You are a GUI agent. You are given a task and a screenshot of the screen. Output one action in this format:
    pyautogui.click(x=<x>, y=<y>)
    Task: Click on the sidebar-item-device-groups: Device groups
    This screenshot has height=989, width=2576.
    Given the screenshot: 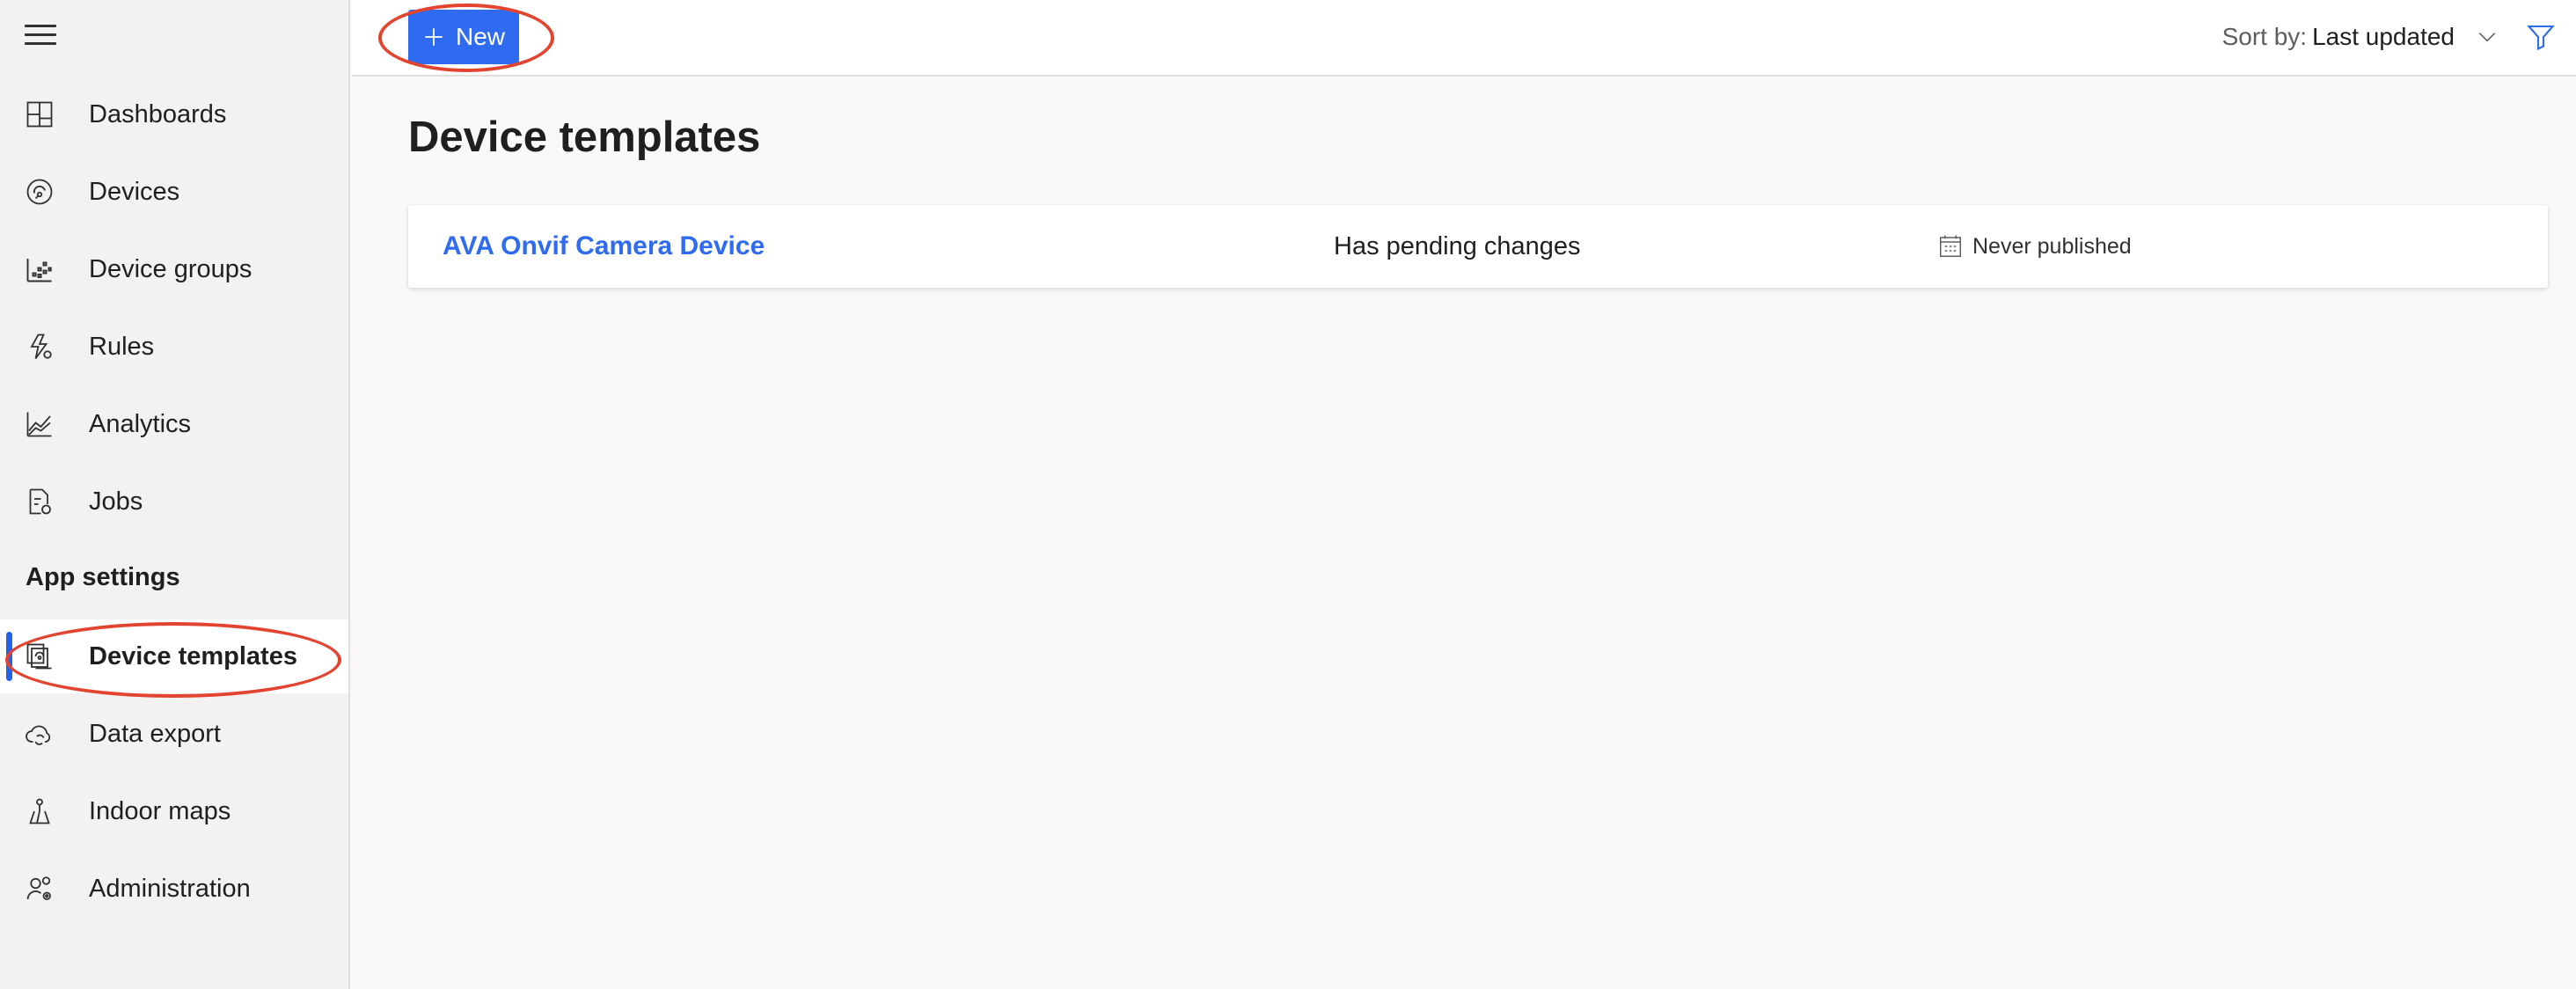 What is the action you would take?
    pyautogui.click(x=174, y=269)
    